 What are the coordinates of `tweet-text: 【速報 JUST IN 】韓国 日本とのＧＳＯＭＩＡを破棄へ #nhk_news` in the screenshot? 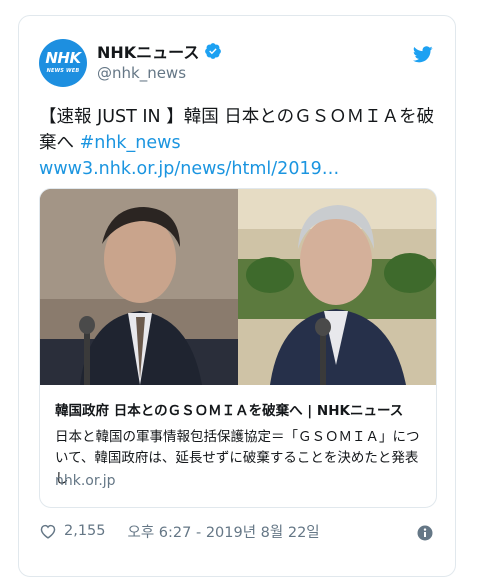 It's located at (239, 130).